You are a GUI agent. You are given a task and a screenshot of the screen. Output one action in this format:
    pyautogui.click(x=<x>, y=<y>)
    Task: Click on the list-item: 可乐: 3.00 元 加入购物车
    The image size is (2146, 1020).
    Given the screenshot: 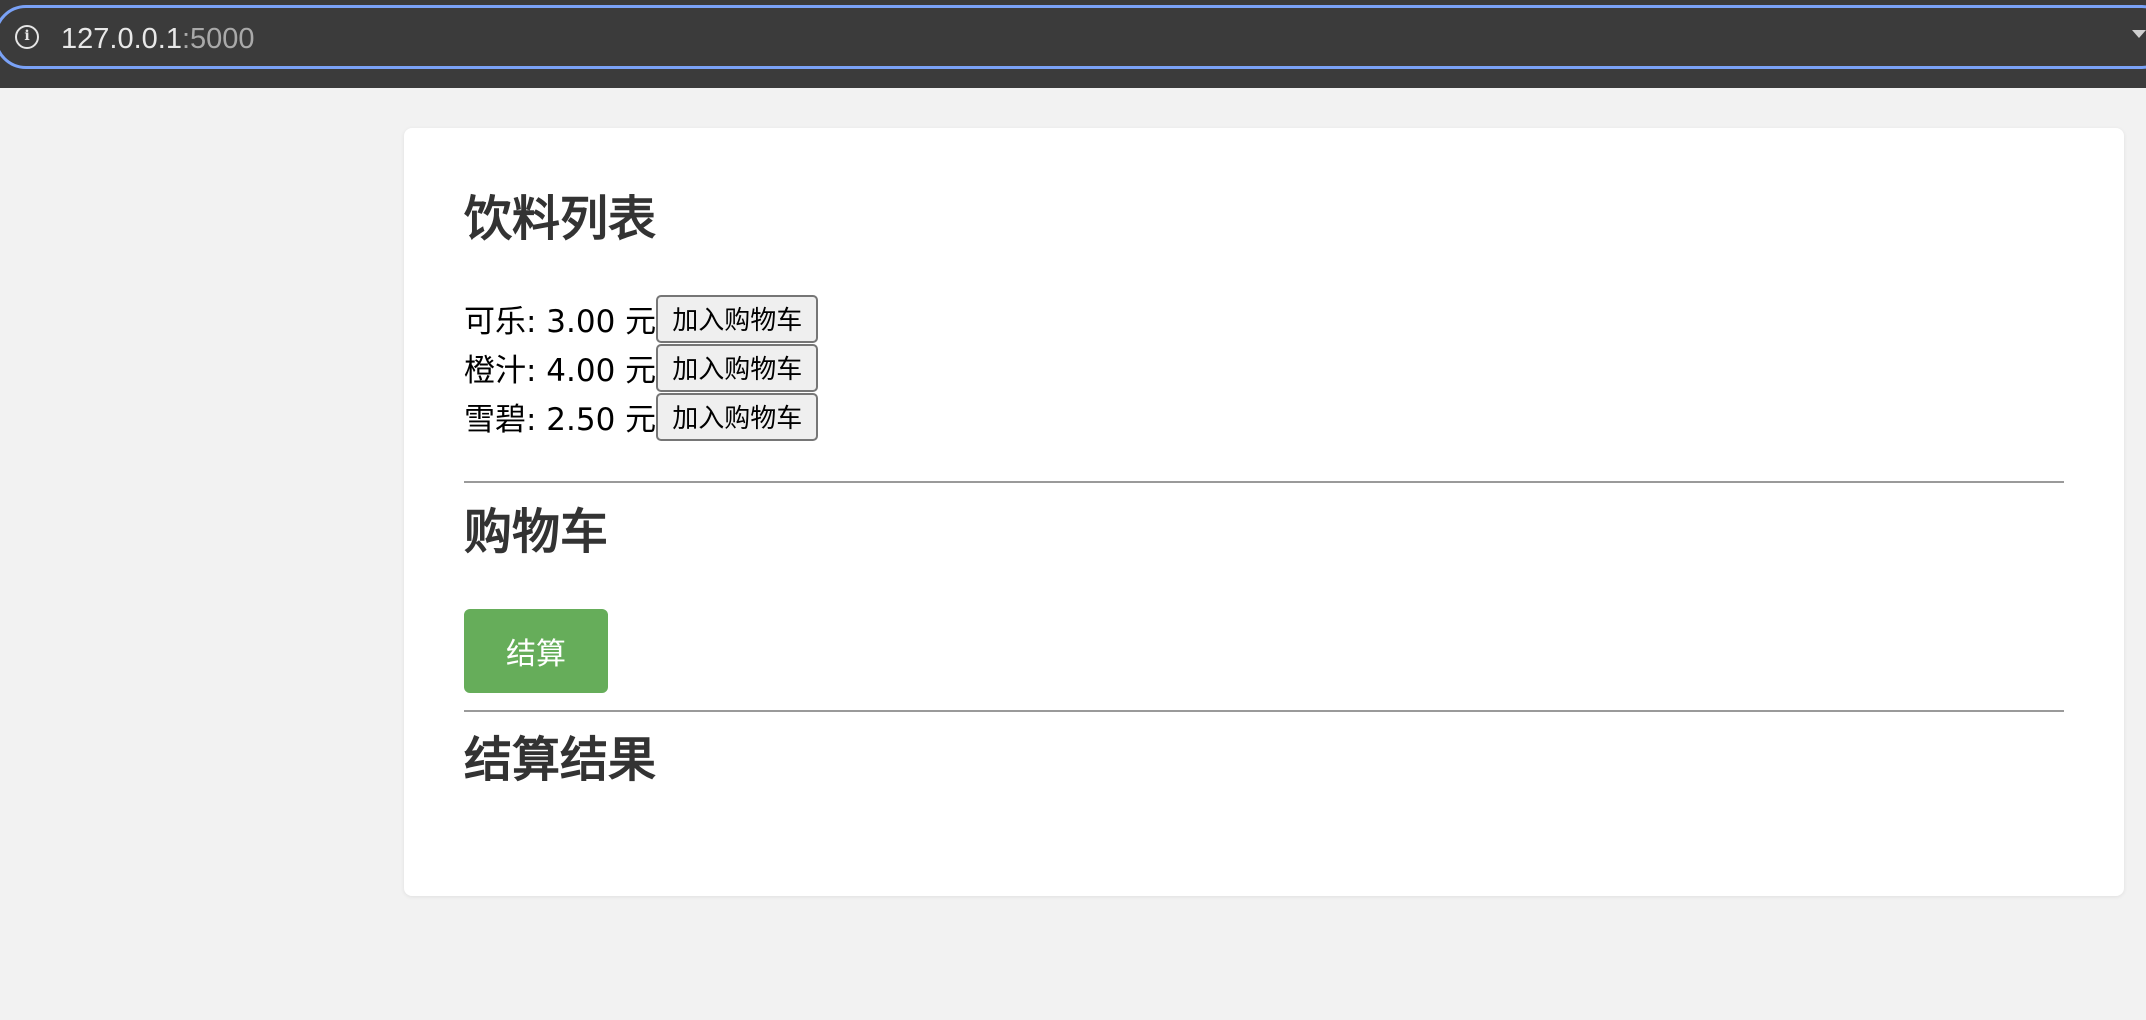 What is the action you would take?
    pyautogui.click(x=641, y=318)
    